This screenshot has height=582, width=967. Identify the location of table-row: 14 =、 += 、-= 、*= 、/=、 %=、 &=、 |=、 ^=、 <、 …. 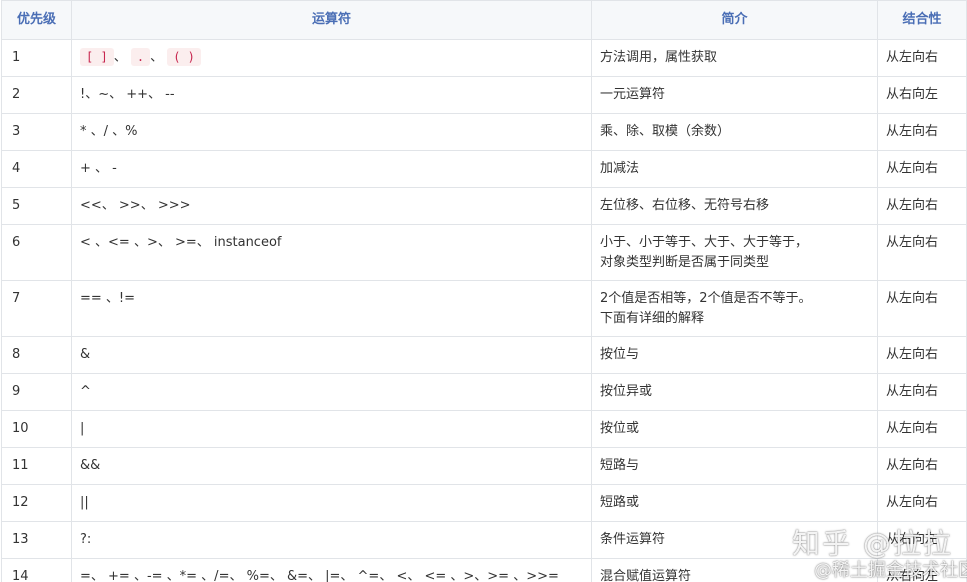
(484, 570).